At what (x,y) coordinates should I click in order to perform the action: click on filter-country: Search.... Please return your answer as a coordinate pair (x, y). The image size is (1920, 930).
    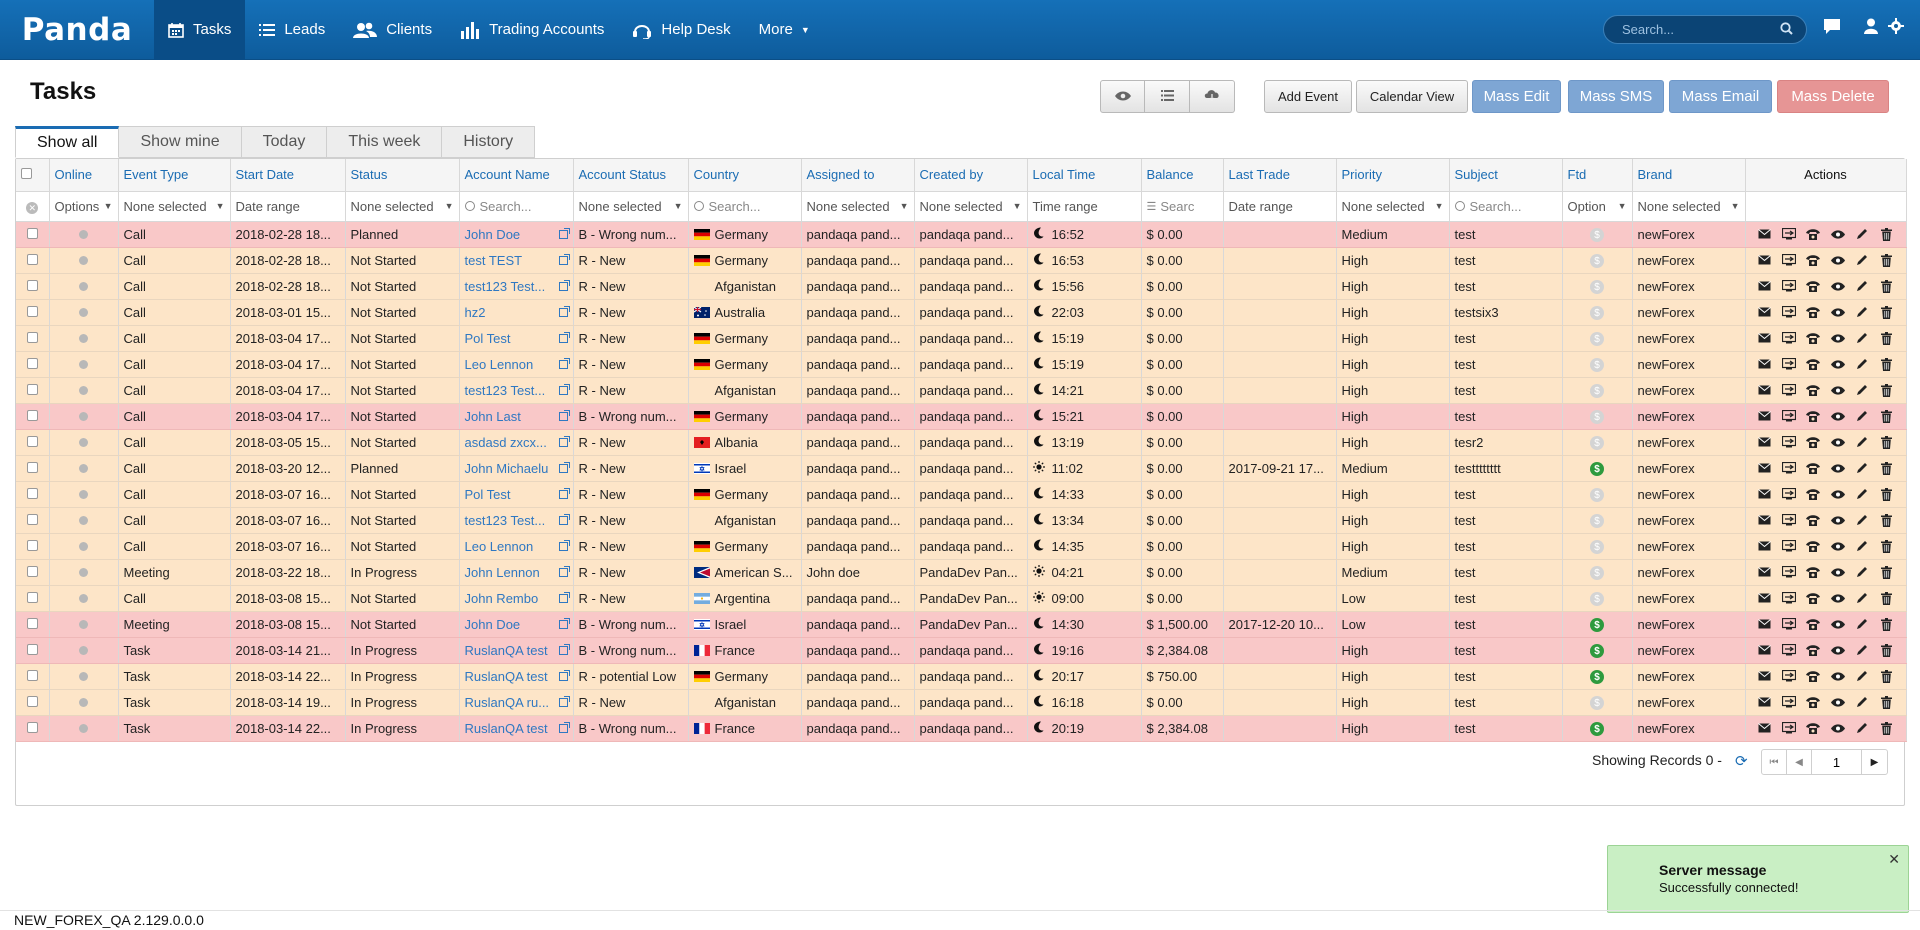
    Looking at the image, I should click on (745, 206).